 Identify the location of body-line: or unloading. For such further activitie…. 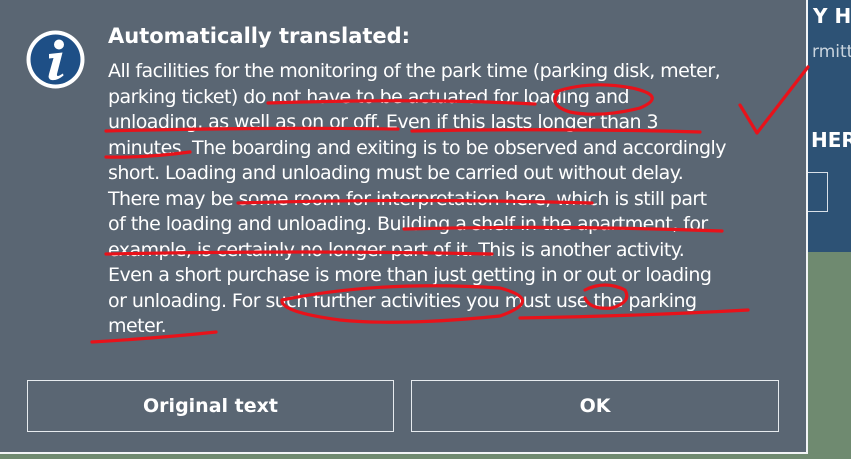
(402, 300).